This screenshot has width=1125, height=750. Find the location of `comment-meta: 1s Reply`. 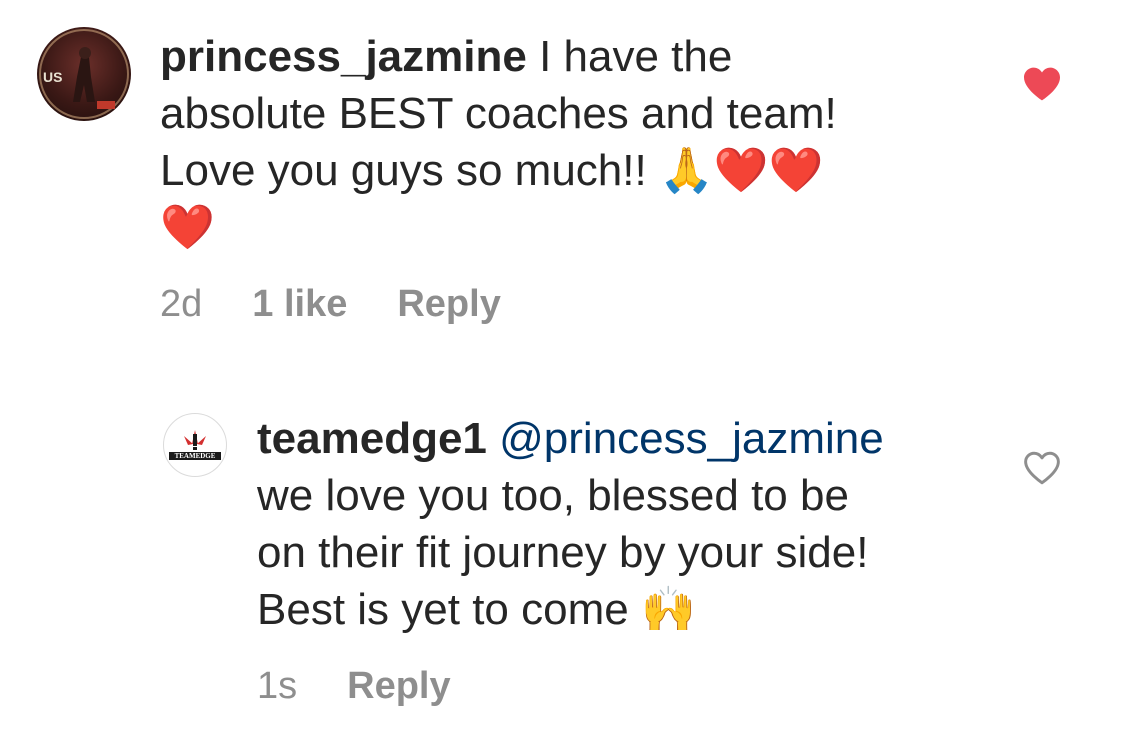

comment-meta: 1s Reply is located at coordinates (379, 686).